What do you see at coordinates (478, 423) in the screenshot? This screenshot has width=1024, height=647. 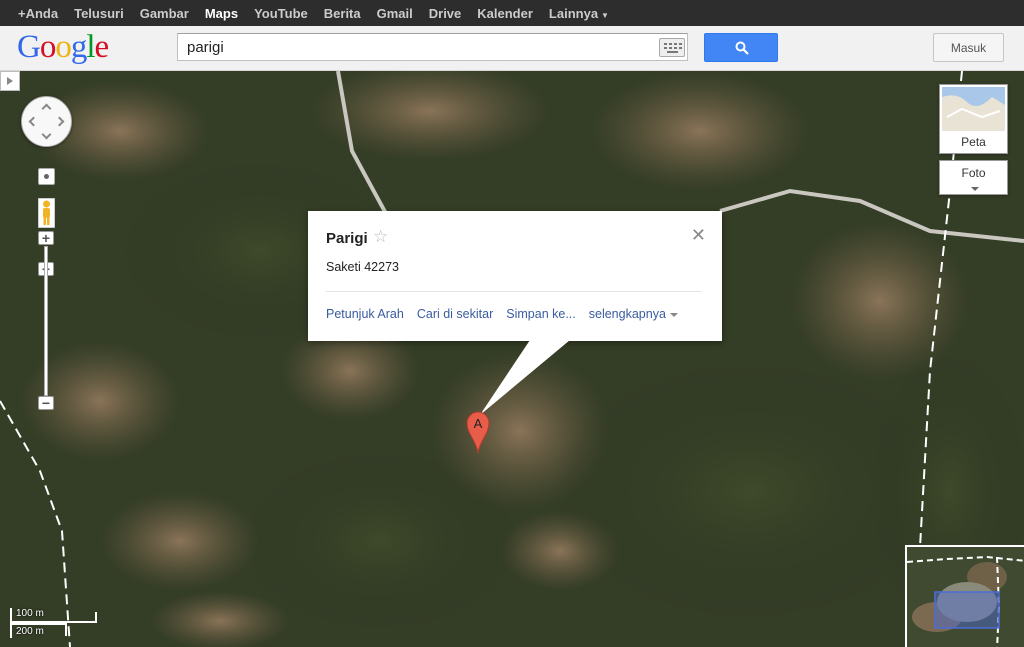 I see `marker-label: A` at bounding box center [478, 423].